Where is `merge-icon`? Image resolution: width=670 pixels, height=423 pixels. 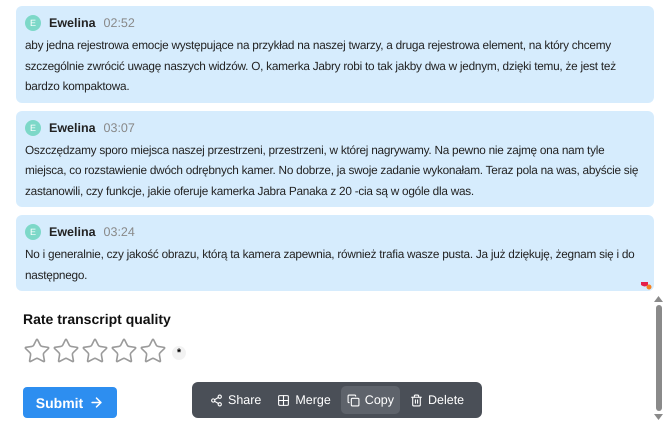
merge-icon is located at coordinates (283, 400).